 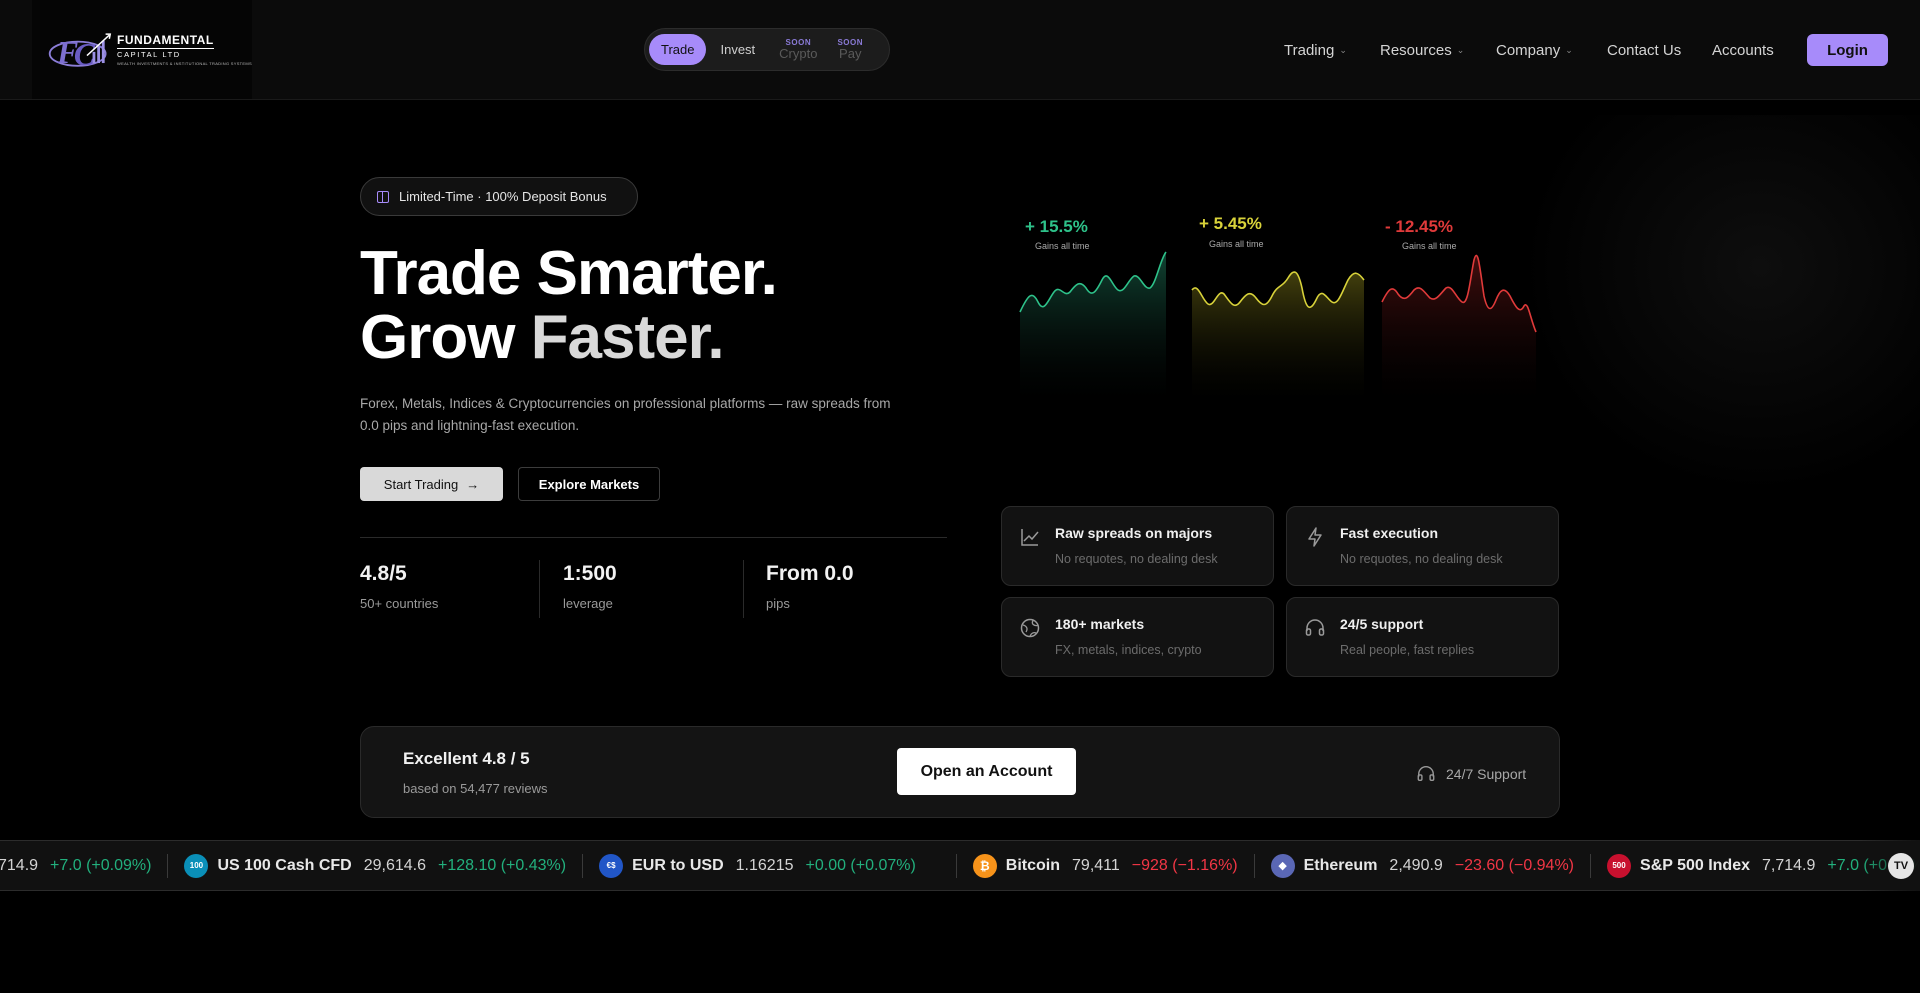 I want to click on ticker-name: EUR to USD, so click(x=678, y=865).